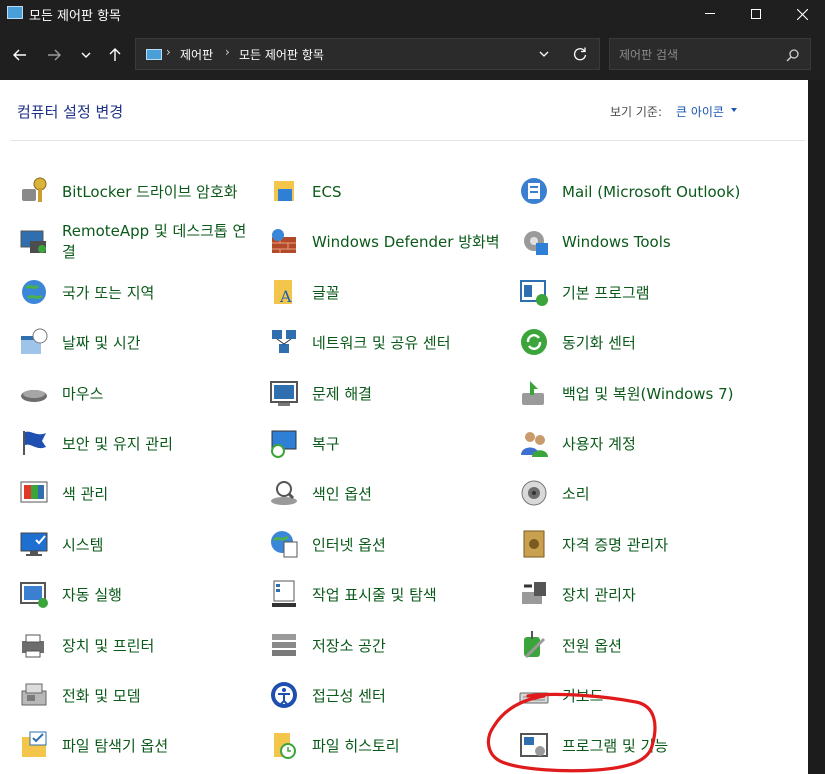  I want to click on breadcrumb-all-items: 모든 제어판 항목, so click(281, 54).